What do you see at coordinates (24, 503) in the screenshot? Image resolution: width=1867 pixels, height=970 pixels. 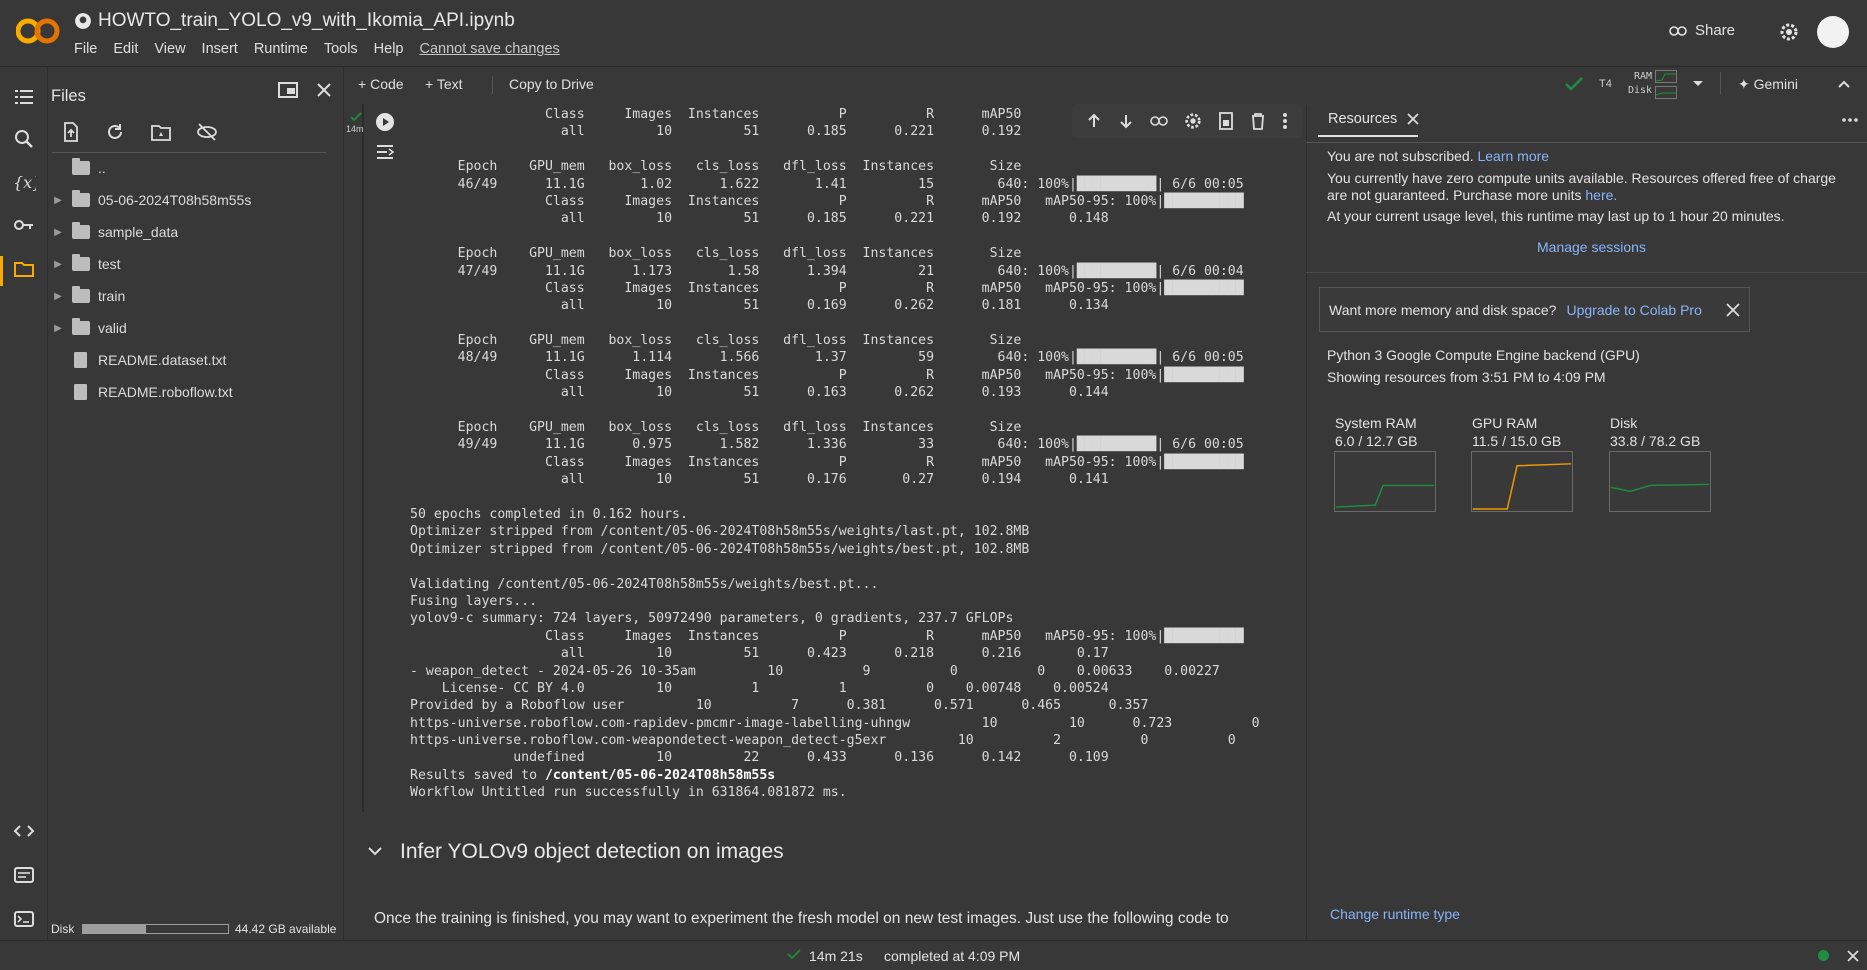 I see `left-rail: {x}` at bounding box center [24, 503].